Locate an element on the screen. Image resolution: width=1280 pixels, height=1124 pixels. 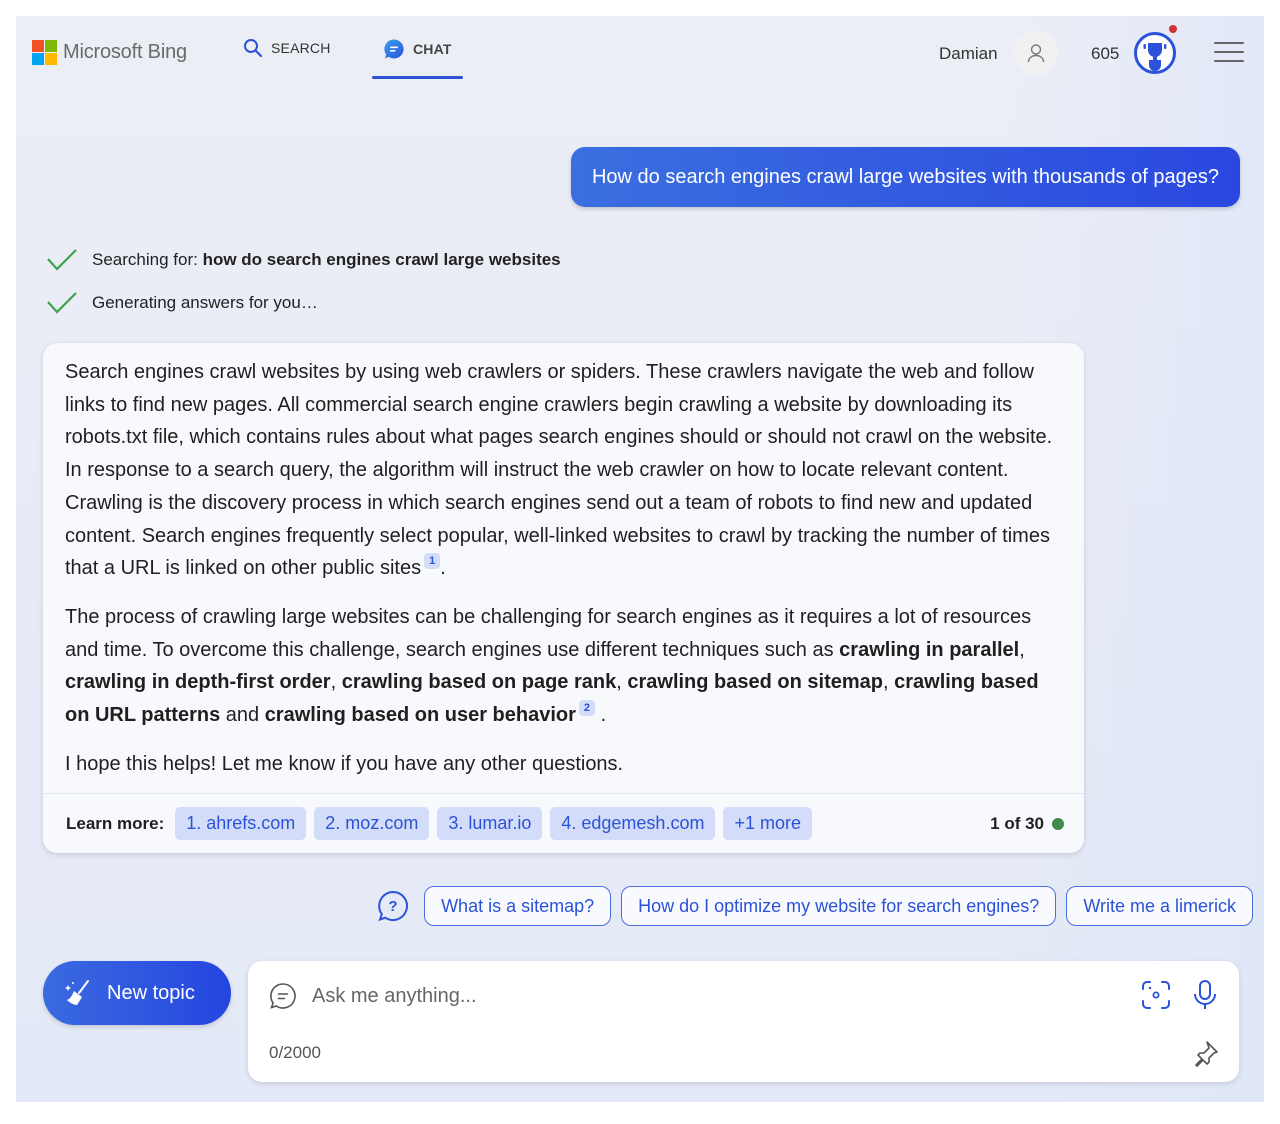
rewards-points: 605 is located at coordinates (1105, 54).